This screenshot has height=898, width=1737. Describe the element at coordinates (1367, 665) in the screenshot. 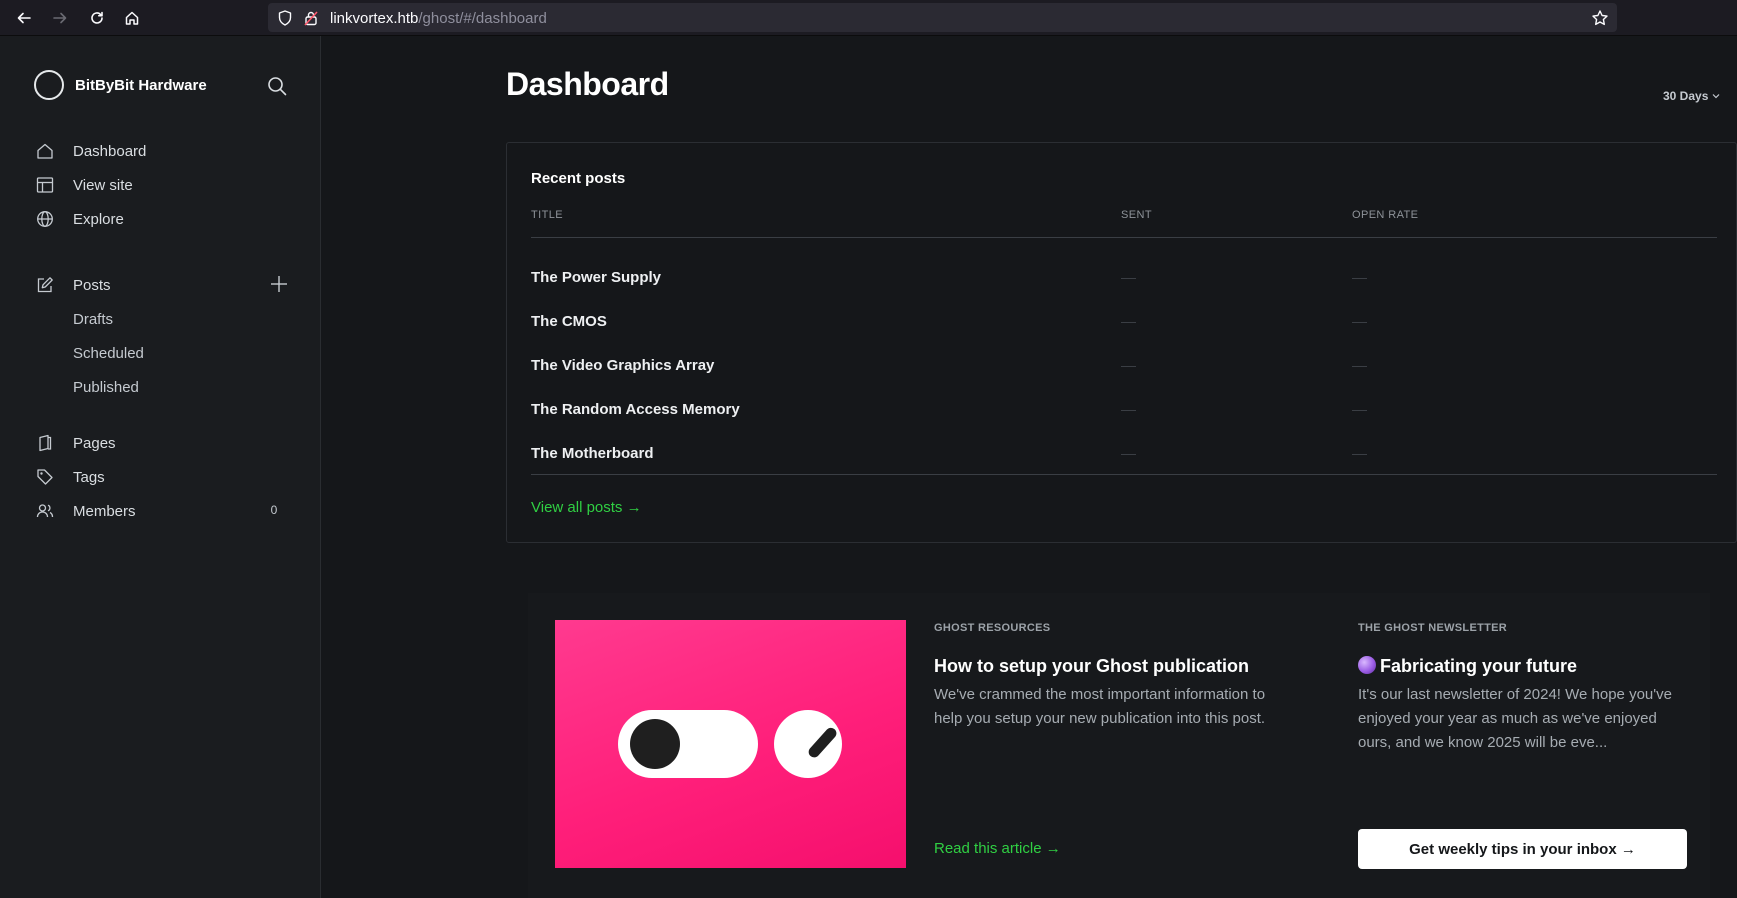

I see `crystal-ball-icon` at that location.